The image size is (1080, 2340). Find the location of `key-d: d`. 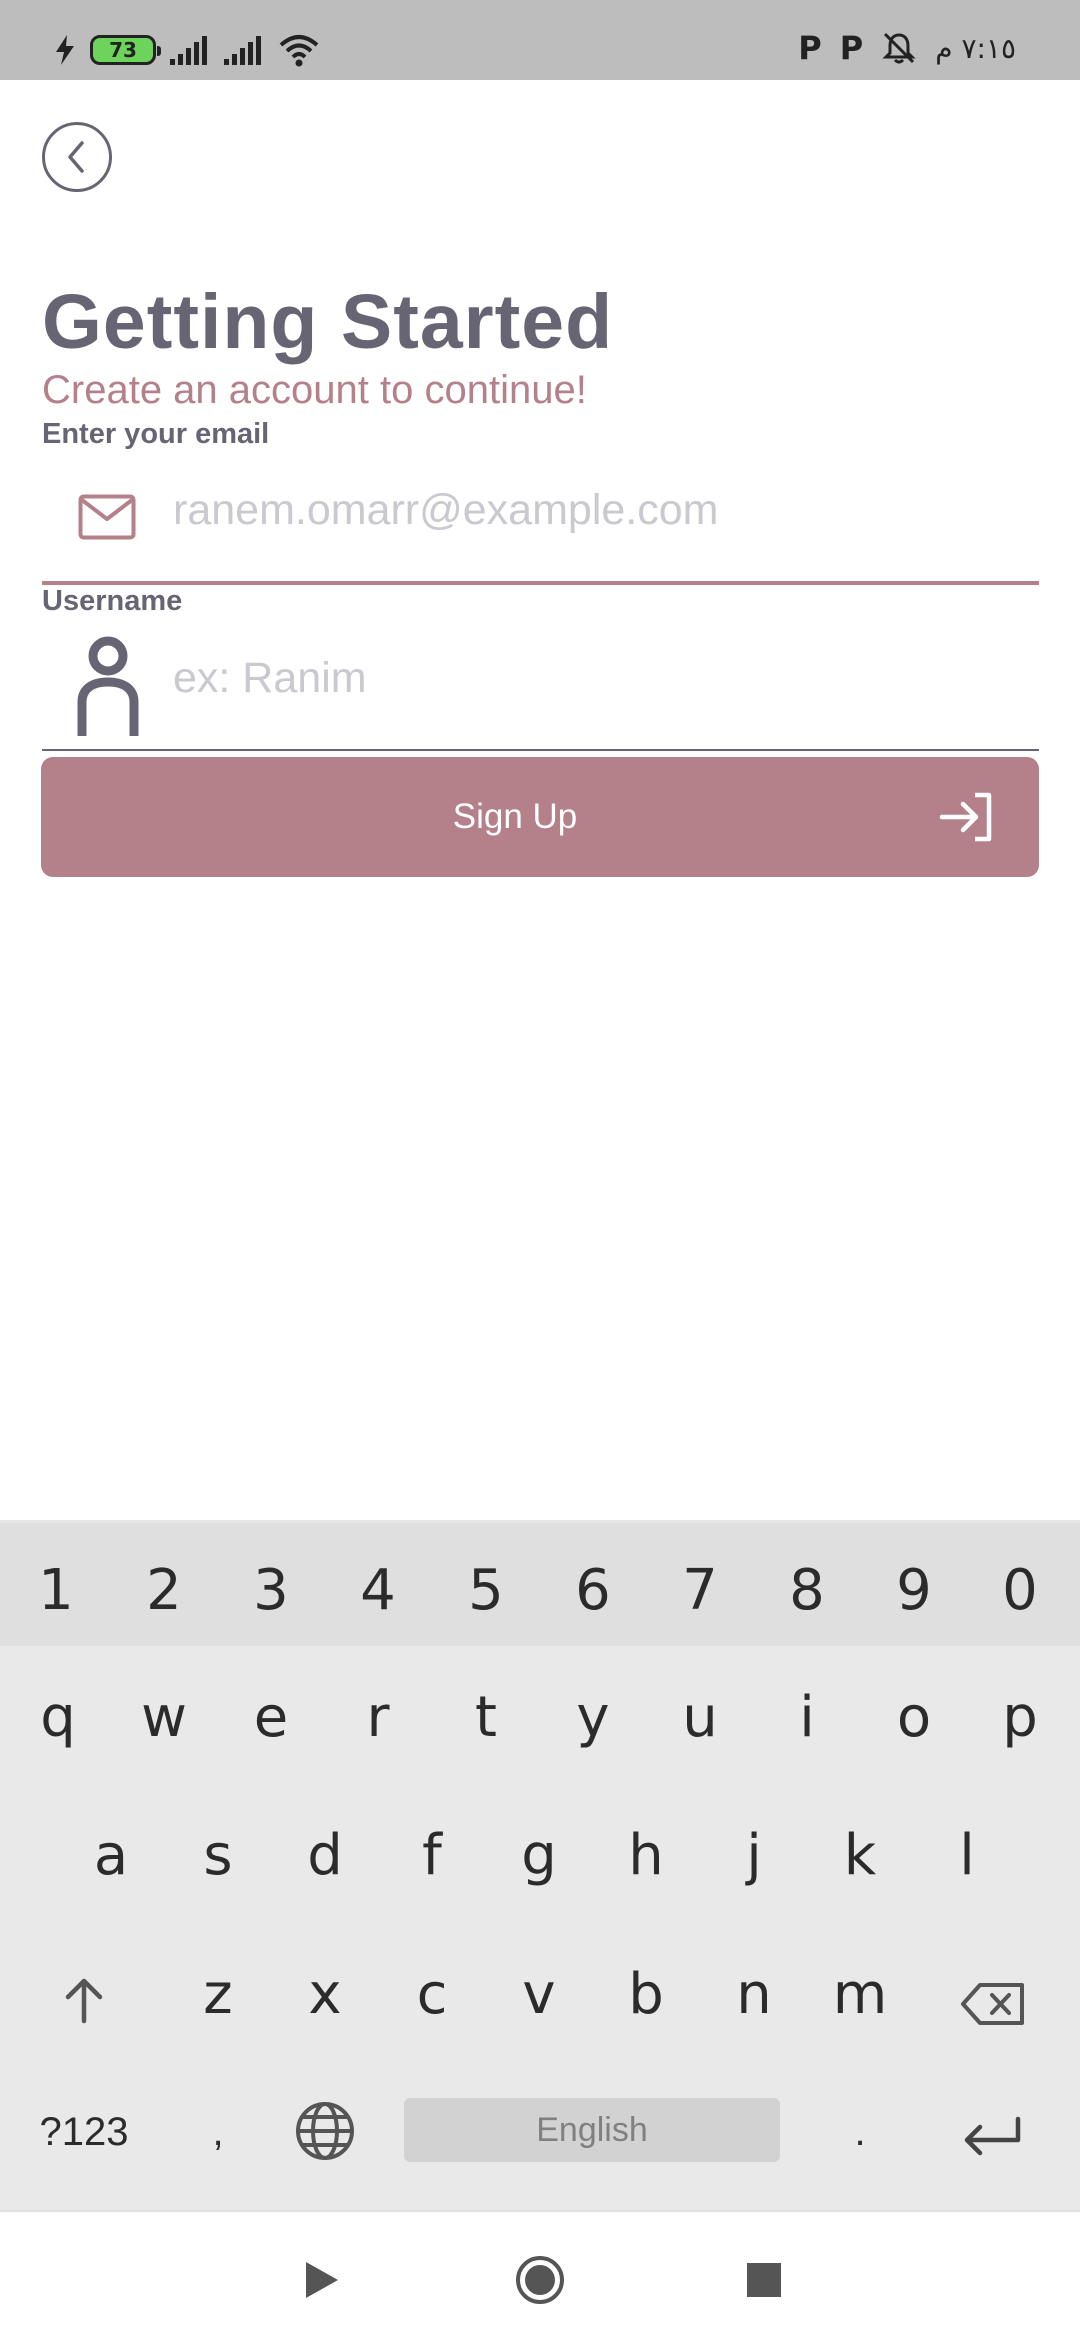

key-d: d is located at coordinates (325, 1856).